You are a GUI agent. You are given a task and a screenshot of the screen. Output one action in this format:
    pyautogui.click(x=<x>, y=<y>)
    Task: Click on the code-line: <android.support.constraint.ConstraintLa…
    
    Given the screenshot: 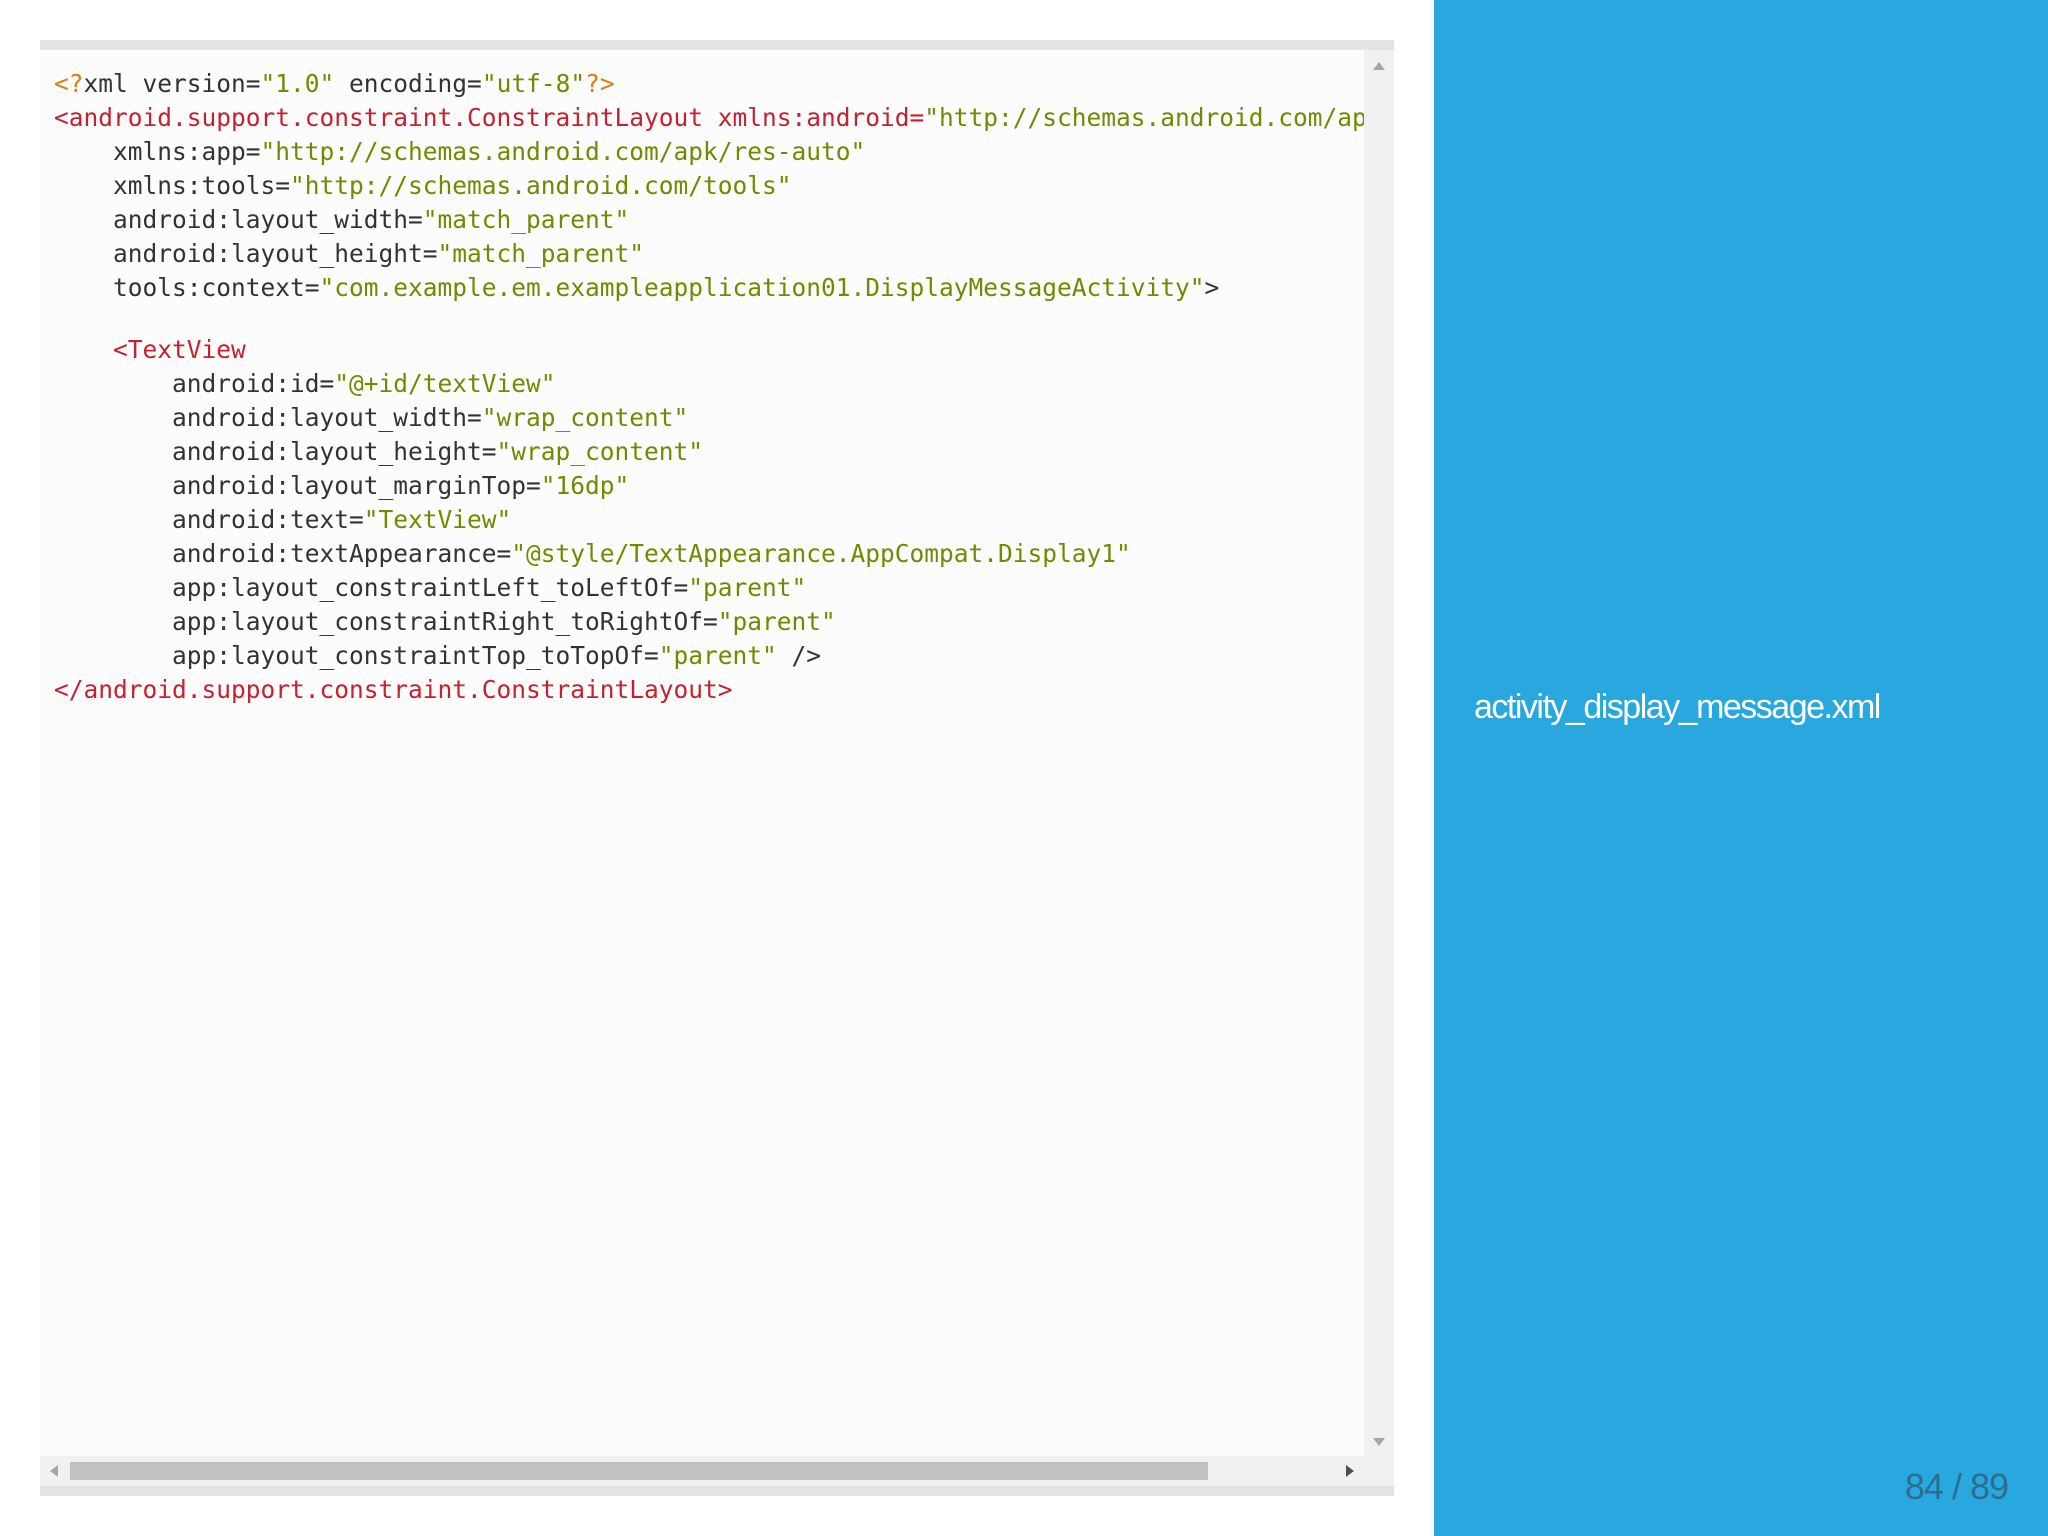 What is the action you would take?
    pyautogui.click(x=709, y=118)
    